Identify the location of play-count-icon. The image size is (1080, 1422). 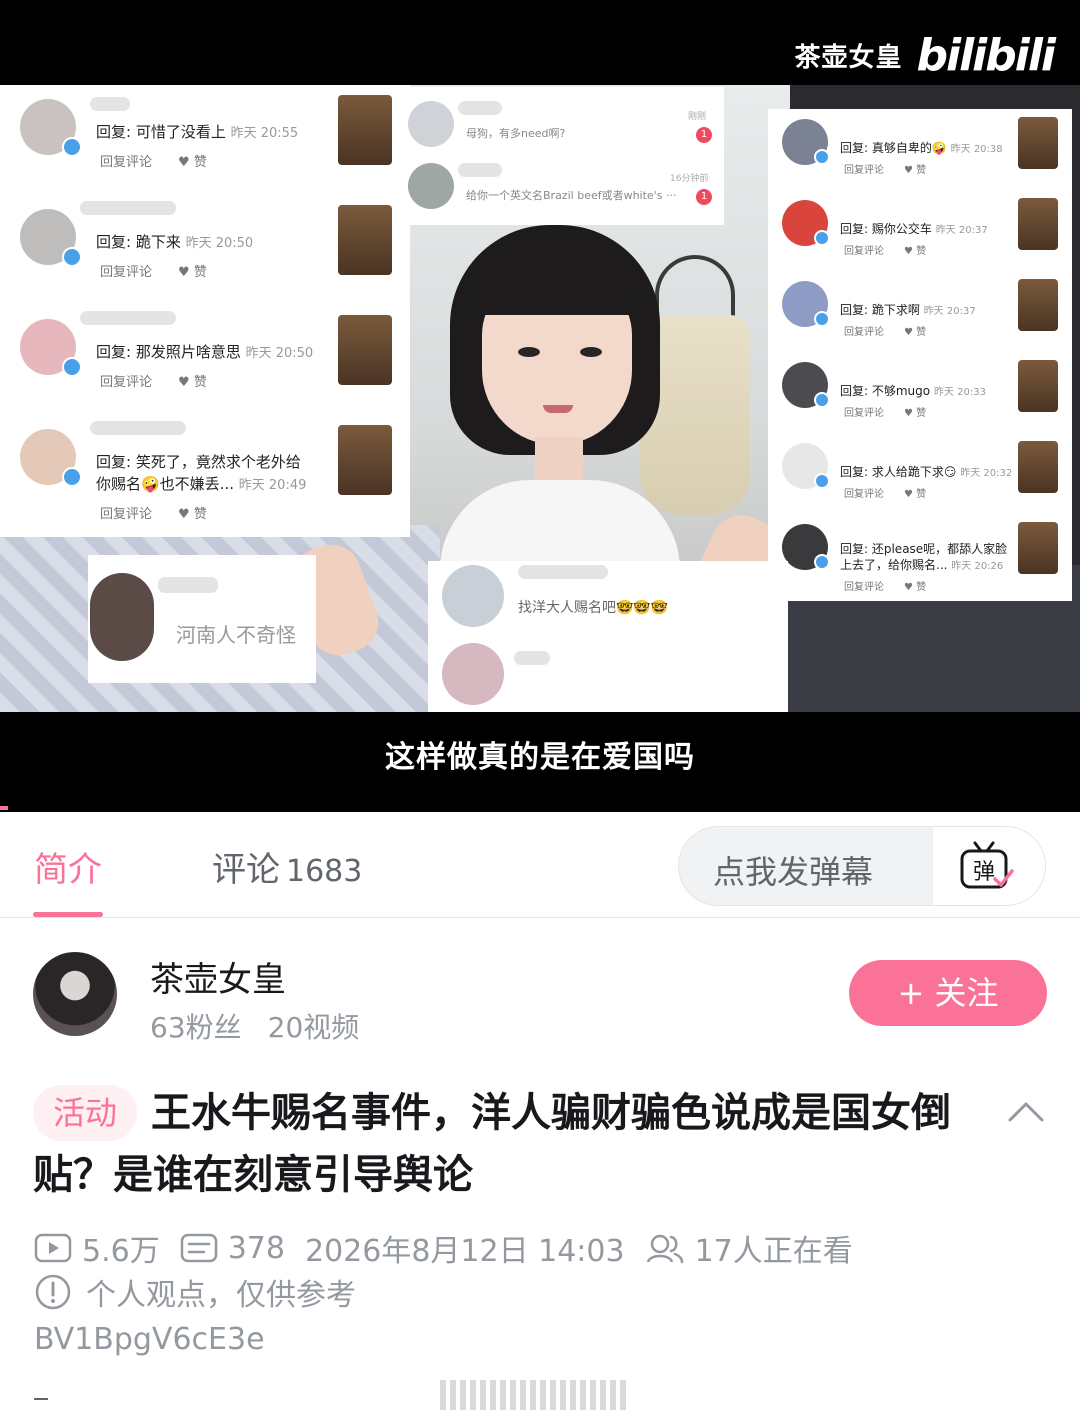
(53, 1248).